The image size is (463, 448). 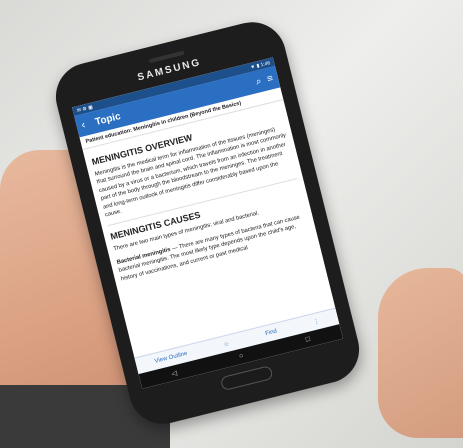 I want to click on find-button: Find, so click(x=271, y=333).